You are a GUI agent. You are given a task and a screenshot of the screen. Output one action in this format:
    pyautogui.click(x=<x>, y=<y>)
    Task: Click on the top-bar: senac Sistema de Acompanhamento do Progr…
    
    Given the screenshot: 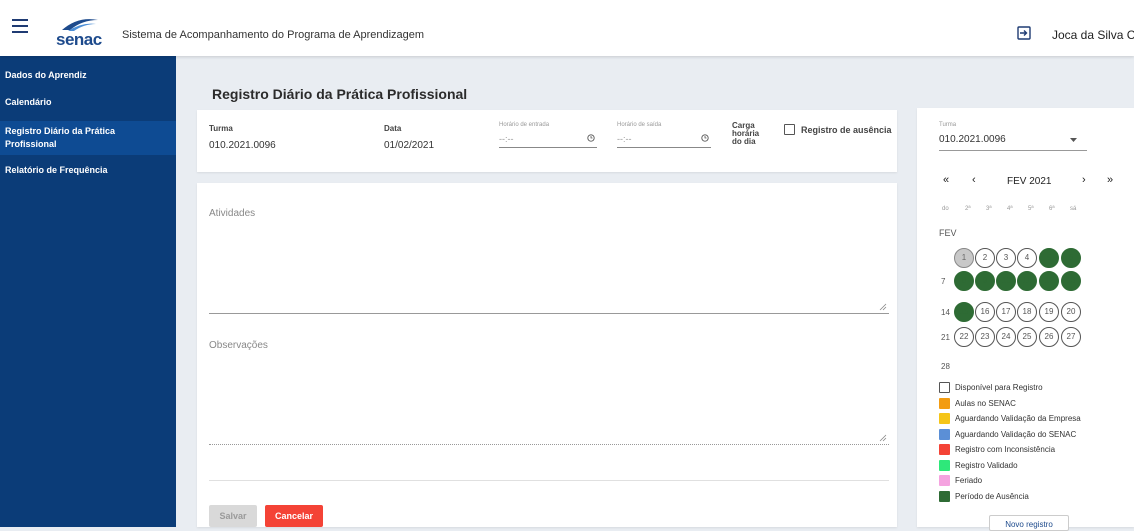 What is the action you would take?
    pyautogui.click(x=567, y=28)
    